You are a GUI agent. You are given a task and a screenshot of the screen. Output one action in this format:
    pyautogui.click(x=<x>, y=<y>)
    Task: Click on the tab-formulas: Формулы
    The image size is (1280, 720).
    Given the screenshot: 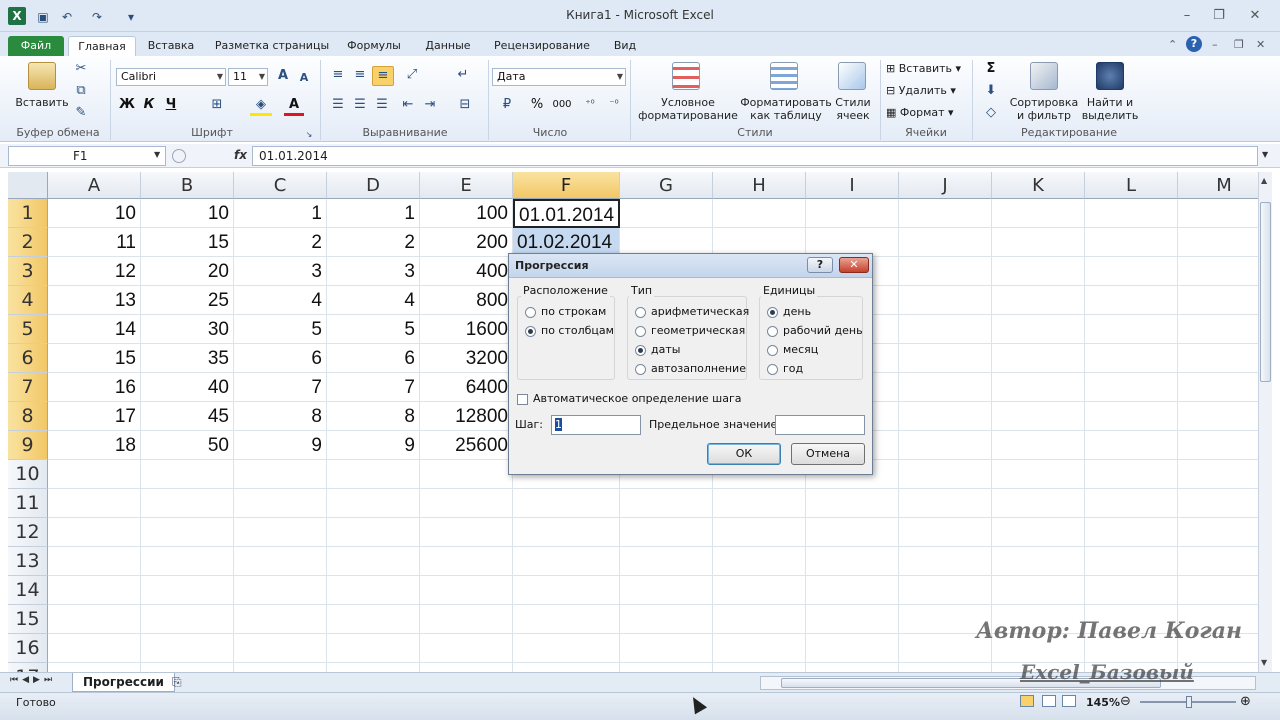 What is the action you would take?
    pyautogui.click(x=374, y=46)
    